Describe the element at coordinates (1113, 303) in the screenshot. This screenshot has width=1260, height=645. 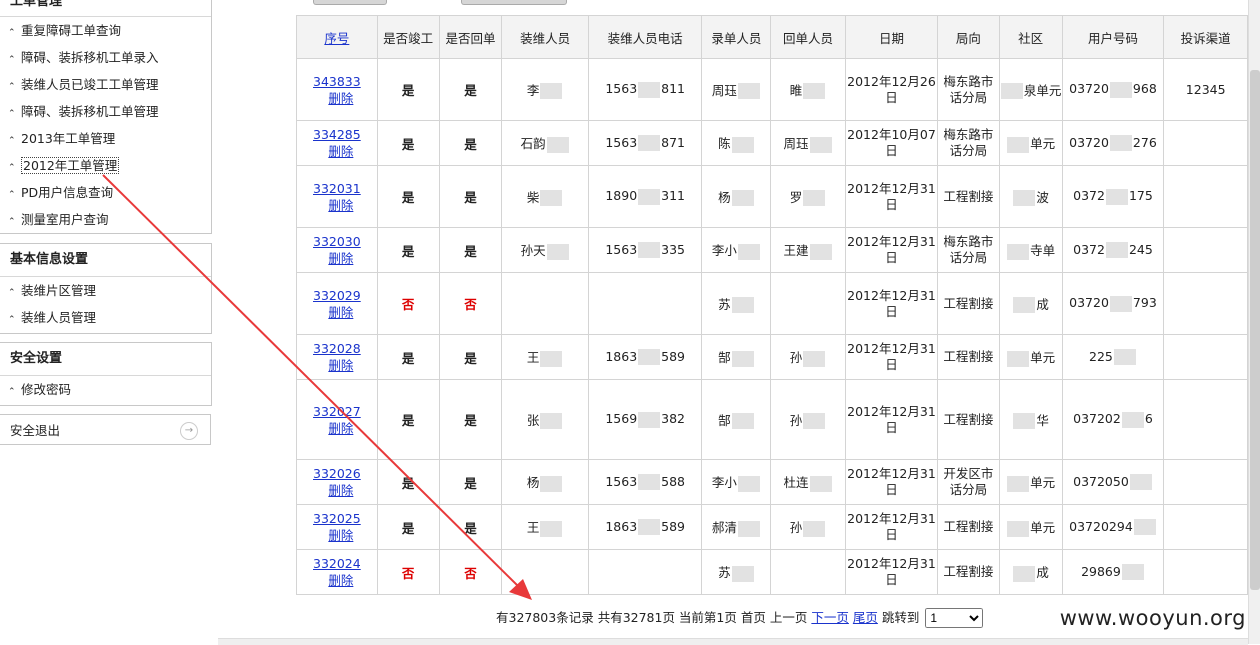
I see `user-number-cell: 03720 793` at that location.